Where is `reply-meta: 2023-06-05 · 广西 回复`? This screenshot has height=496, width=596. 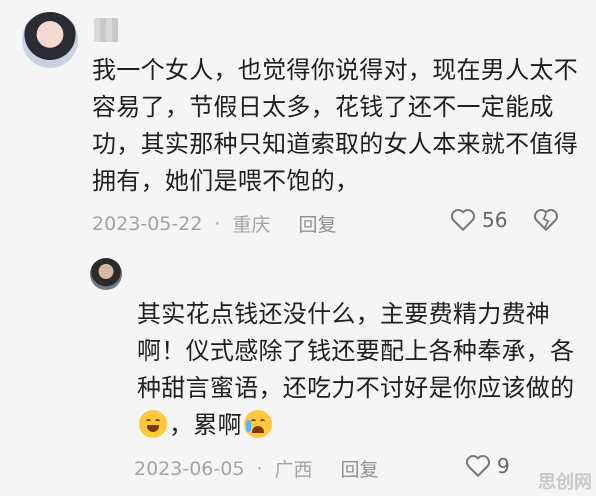 reply-meta: 2023-06-05 · 广西 回复 is located at coordinates (256, 468).